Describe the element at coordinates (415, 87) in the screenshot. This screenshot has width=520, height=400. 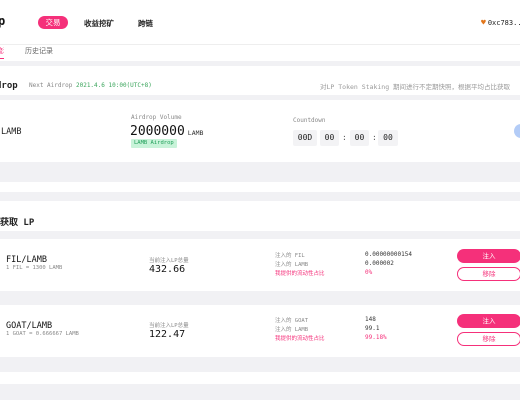
I see `snapshot-notice: 对LP Token Staking 期间进行不定期快照，根据平均占比获取` at that location.